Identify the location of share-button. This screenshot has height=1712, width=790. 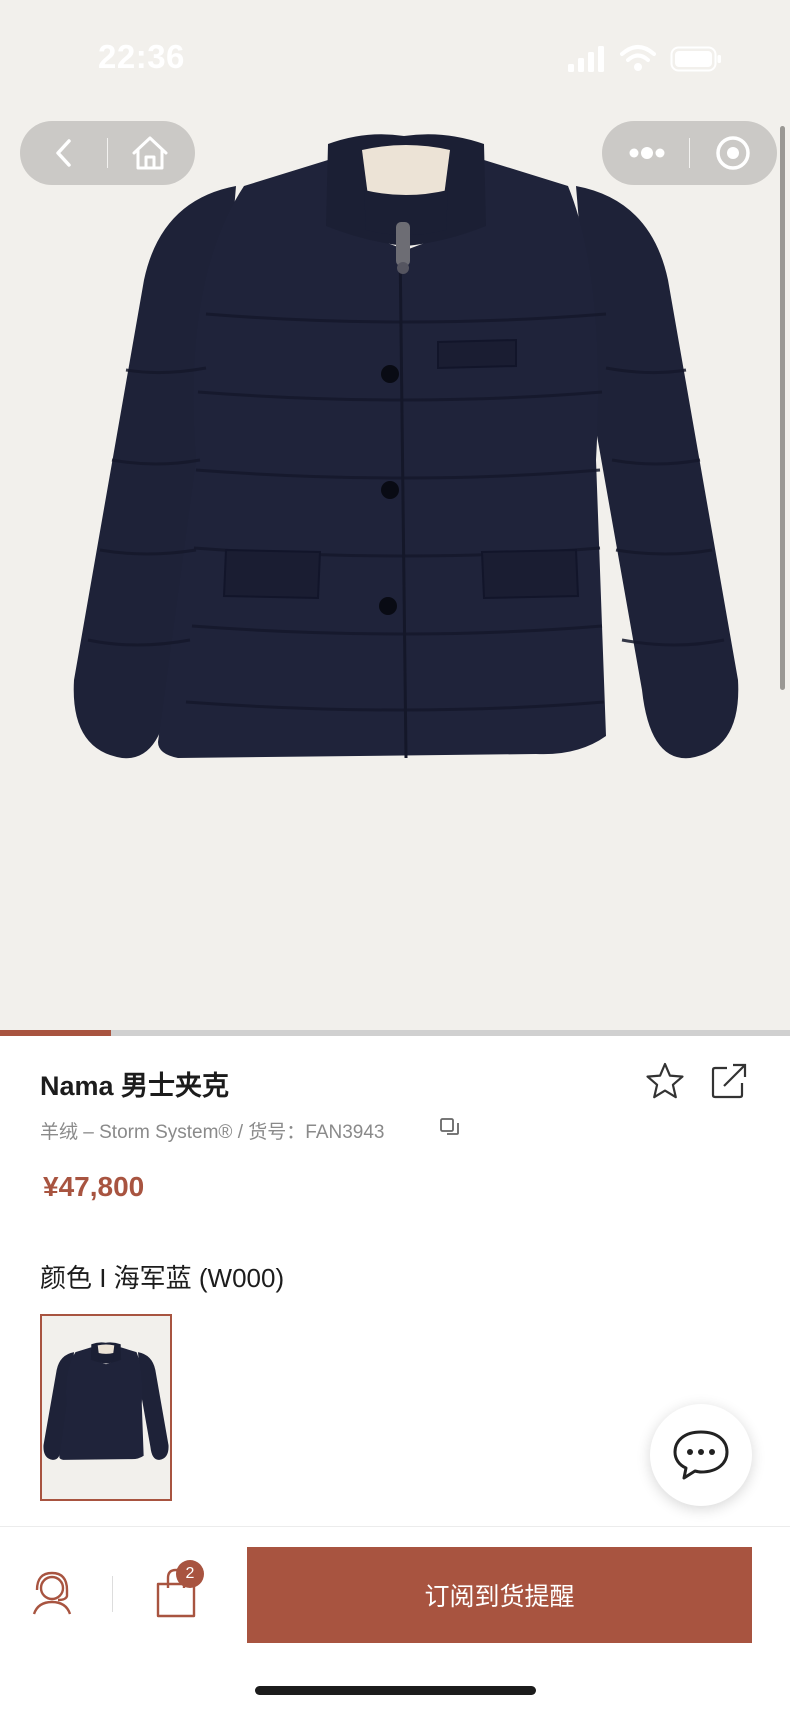
(729, 1081).